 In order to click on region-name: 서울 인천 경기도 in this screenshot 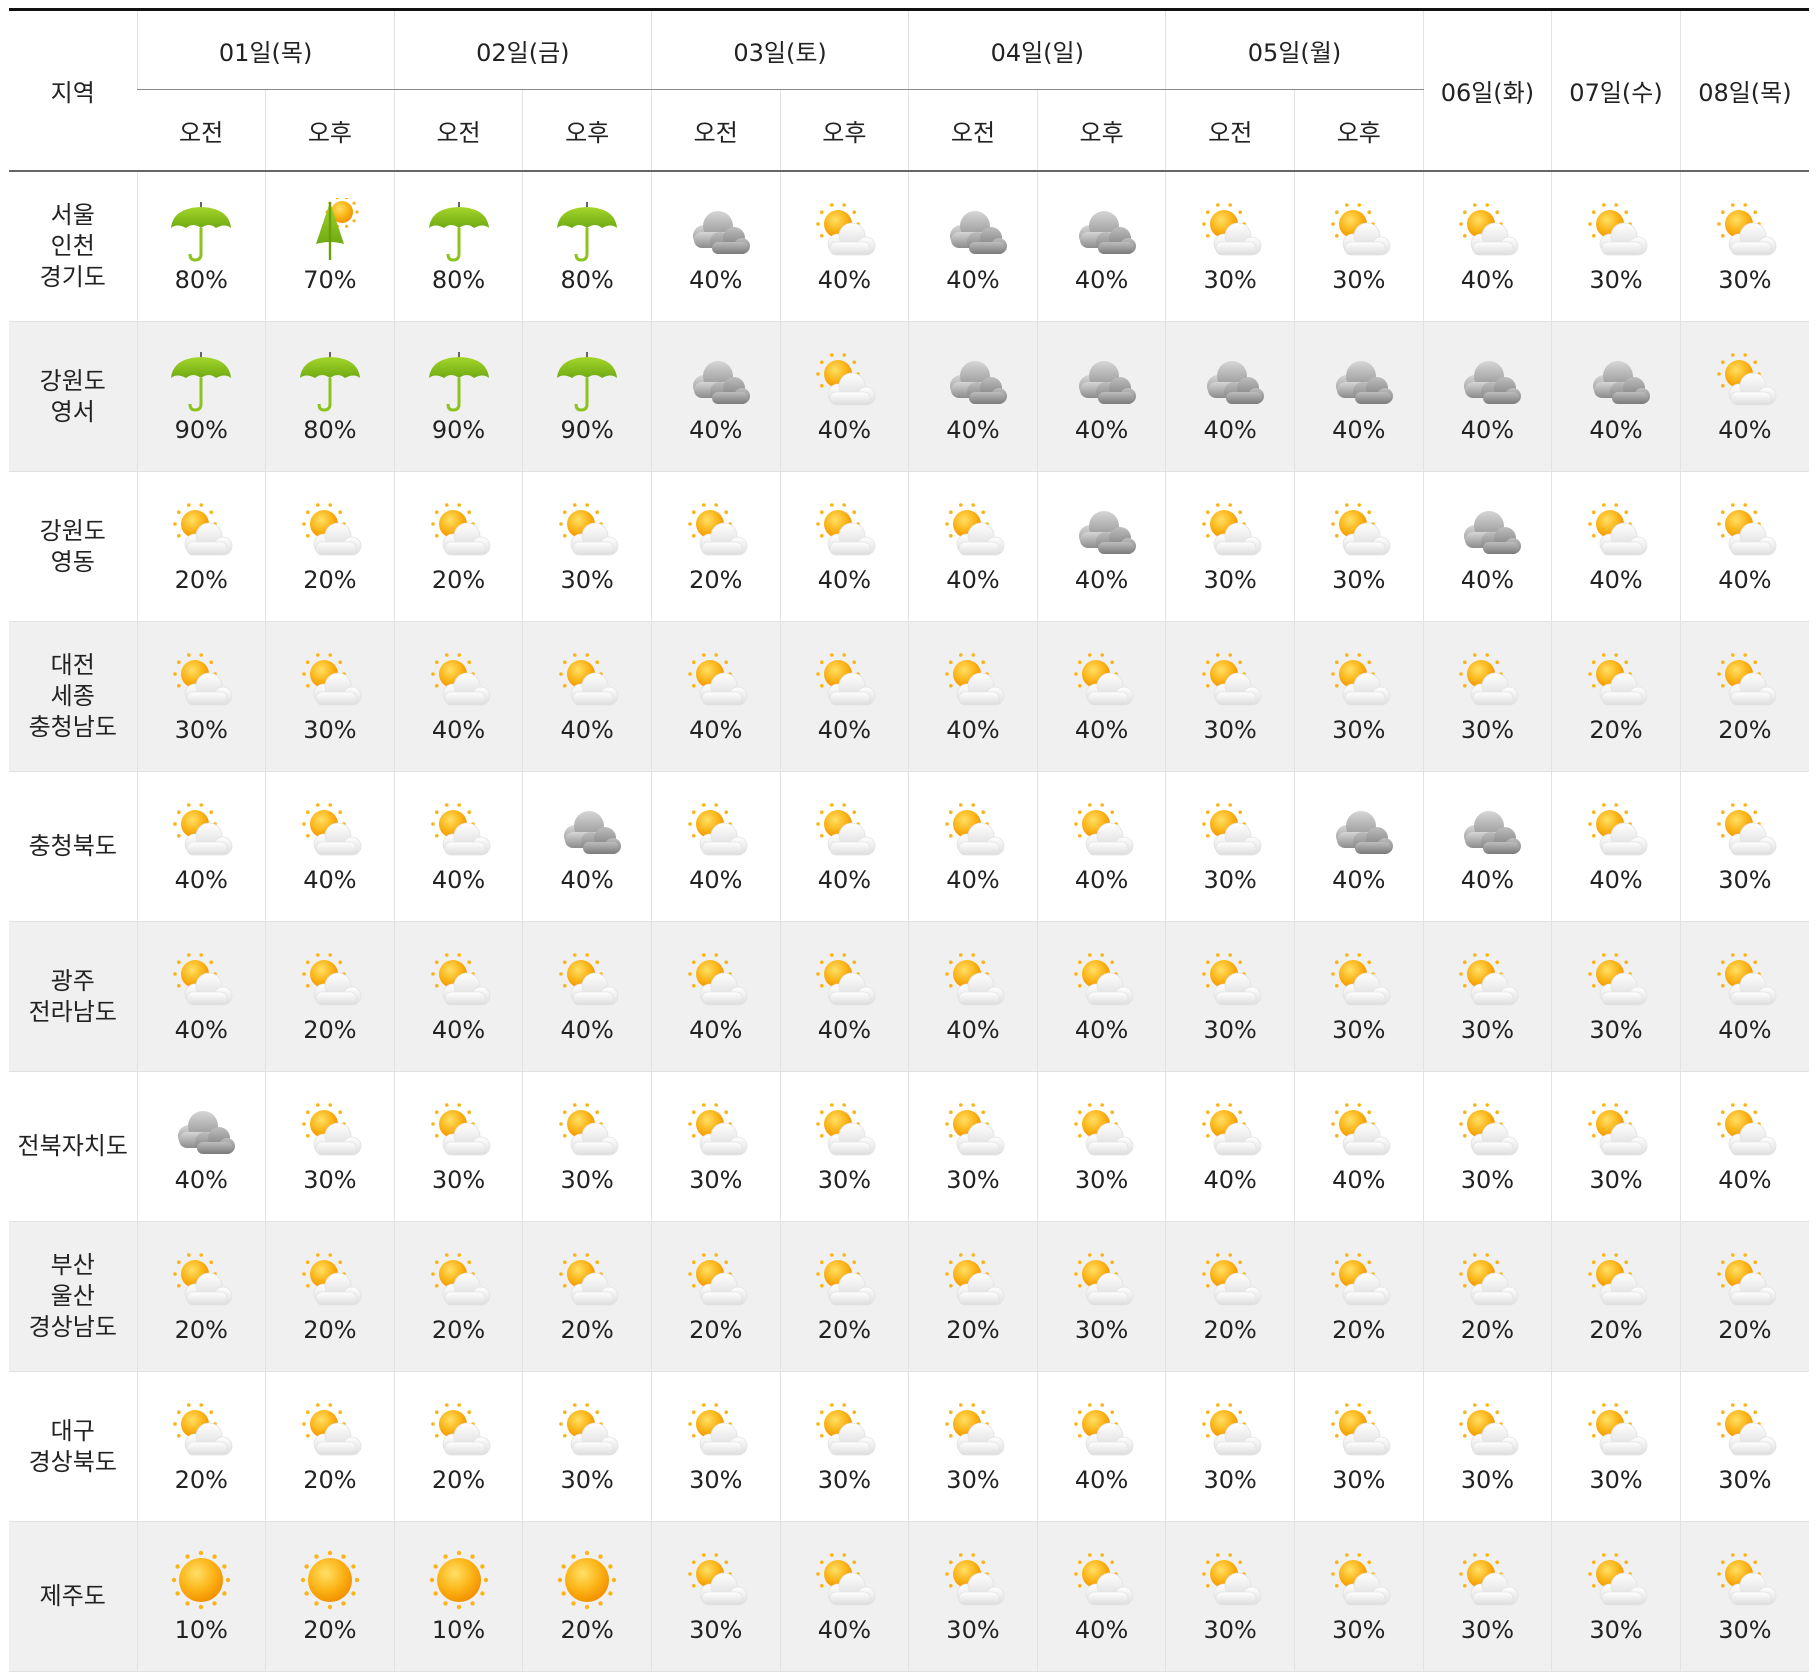, I will do `click(73, 246)`.